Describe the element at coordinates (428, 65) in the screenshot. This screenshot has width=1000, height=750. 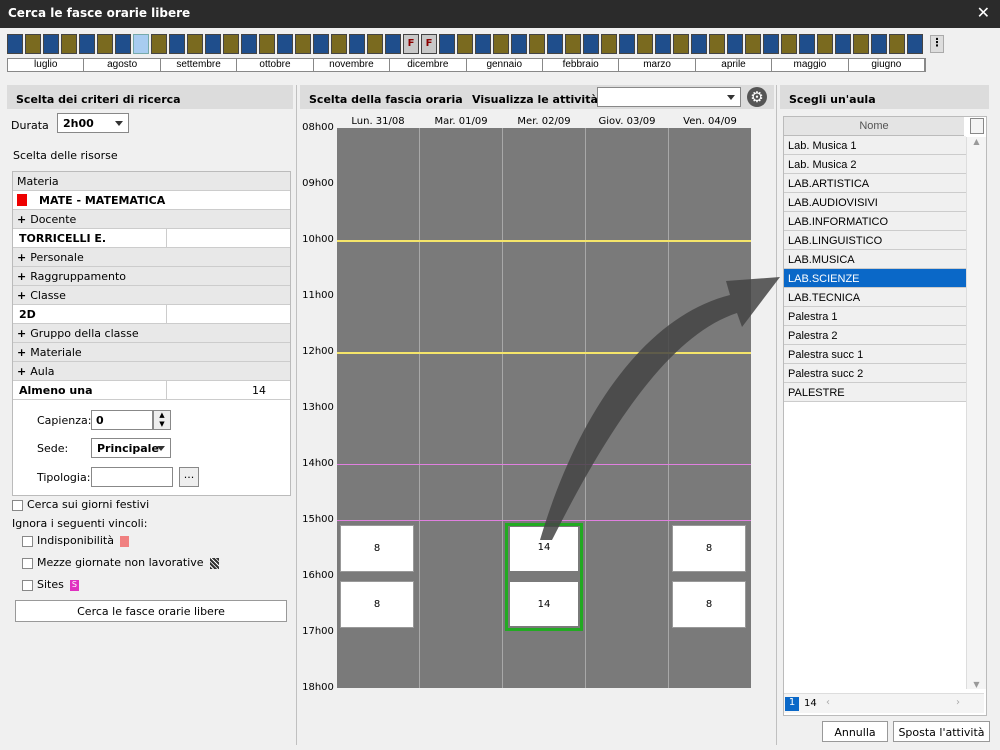
I see `month-label: dicembre` at that location.